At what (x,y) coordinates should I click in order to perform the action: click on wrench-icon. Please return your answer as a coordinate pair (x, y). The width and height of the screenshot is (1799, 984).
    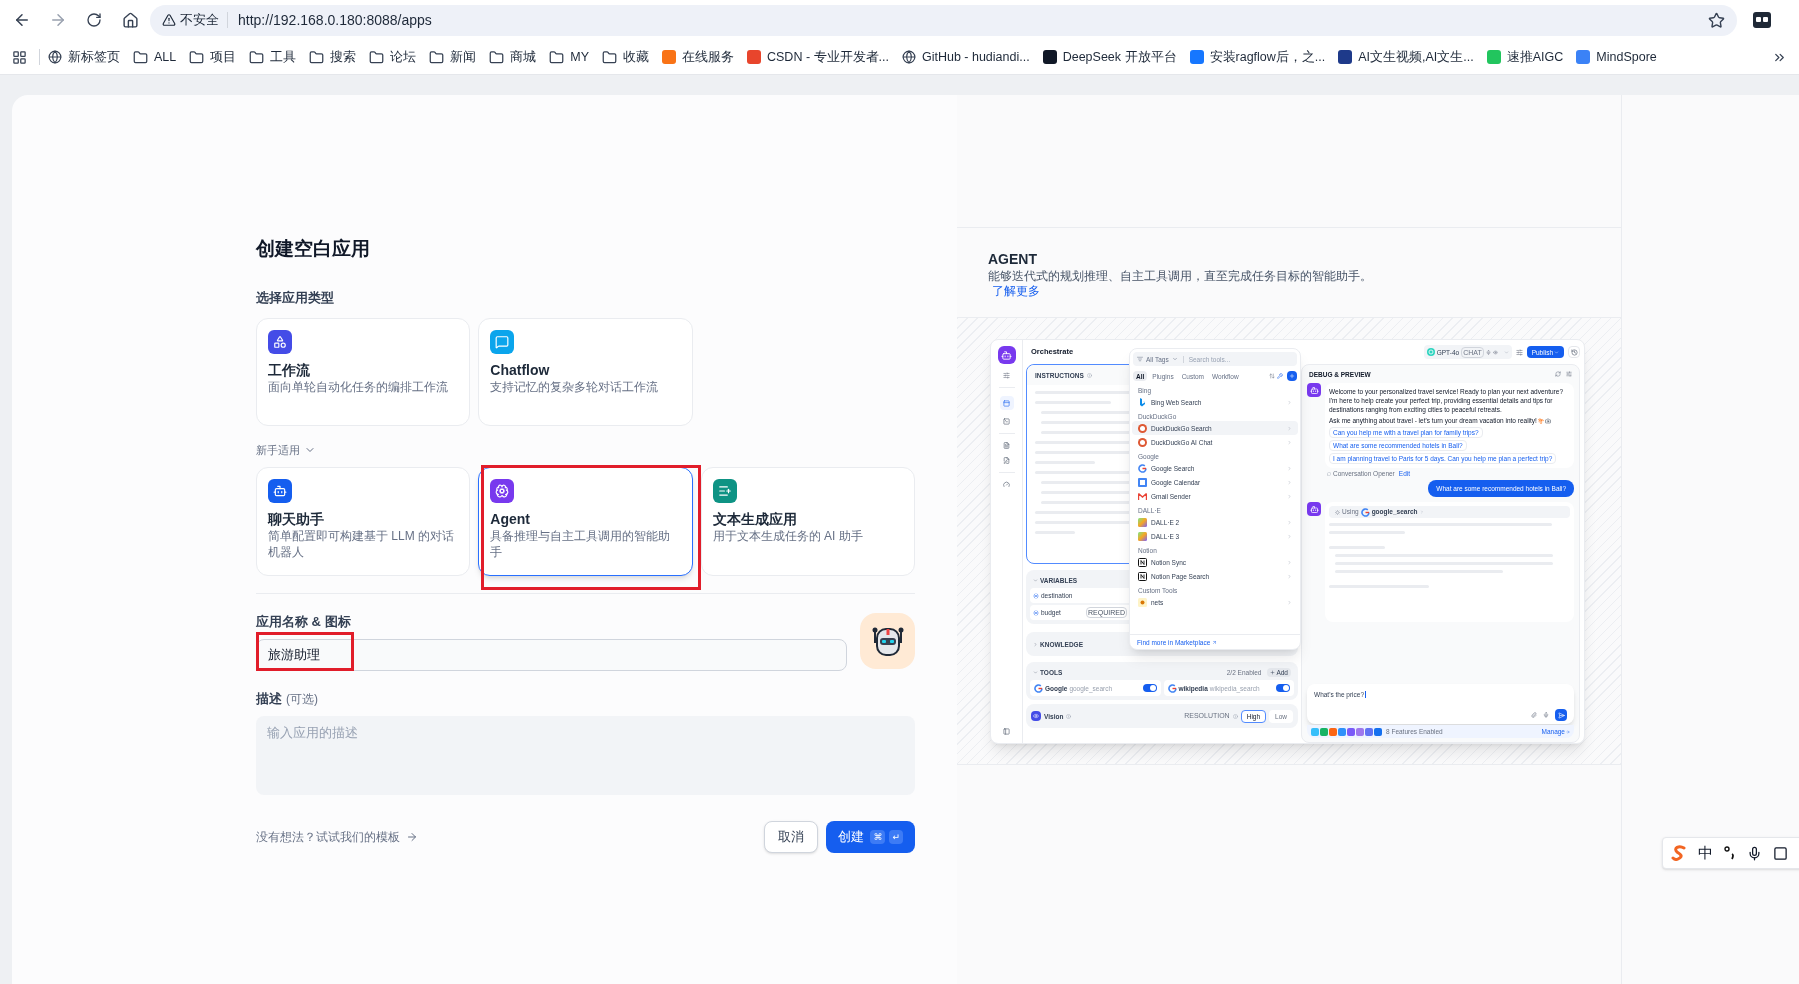
    Looking at the image, I should click on (1280, 376).